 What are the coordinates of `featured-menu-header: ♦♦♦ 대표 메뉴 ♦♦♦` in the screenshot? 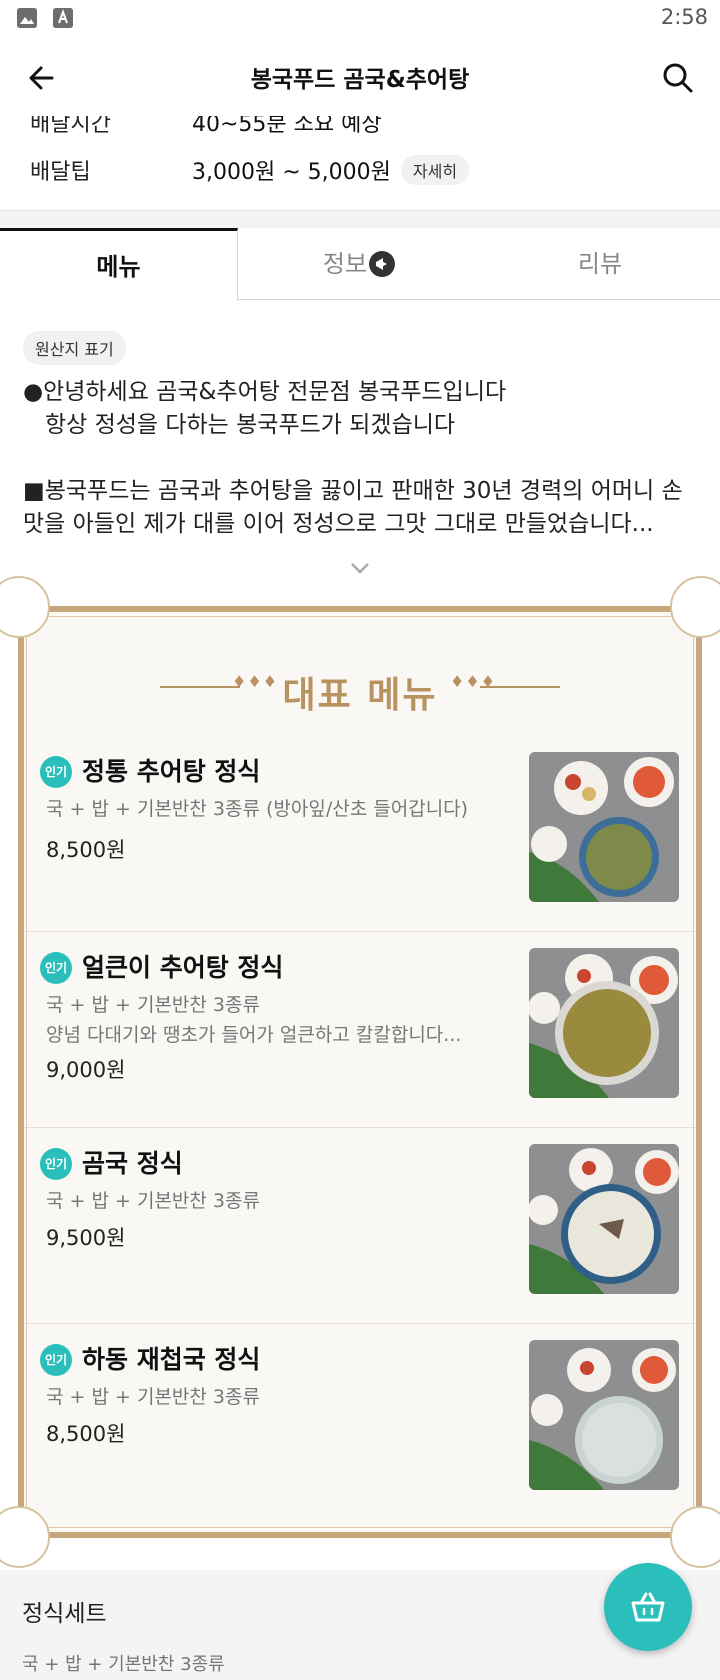 It's located at (360, 689).